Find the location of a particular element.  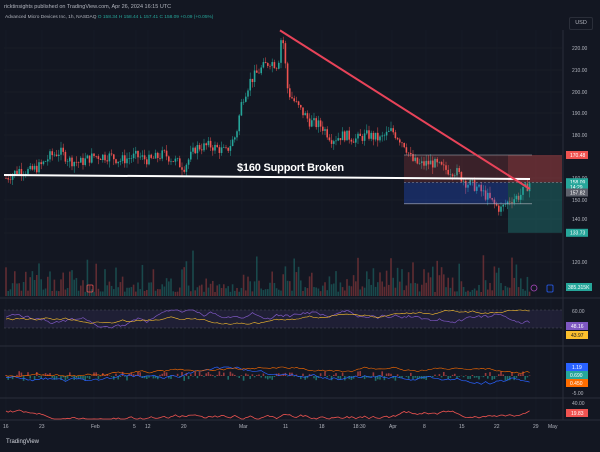

price-tick-label: 140.00 is located at coordinates (580, 220).